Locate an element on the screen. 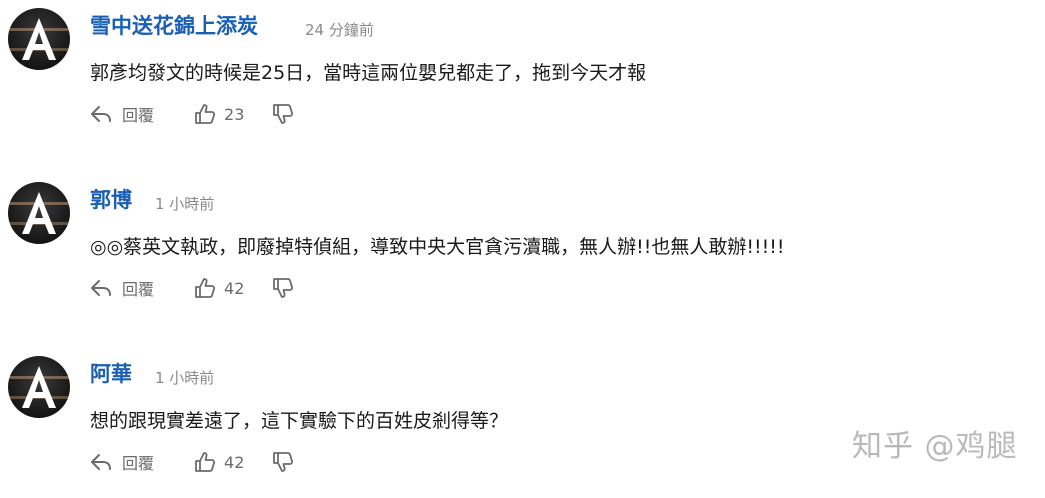 The image size is (1045, 498). comment-text: 郭彥均發文的時候是25日，當時這兩位嬰兒都走了，拖到今天才報 is located at coordinates (368, 73).